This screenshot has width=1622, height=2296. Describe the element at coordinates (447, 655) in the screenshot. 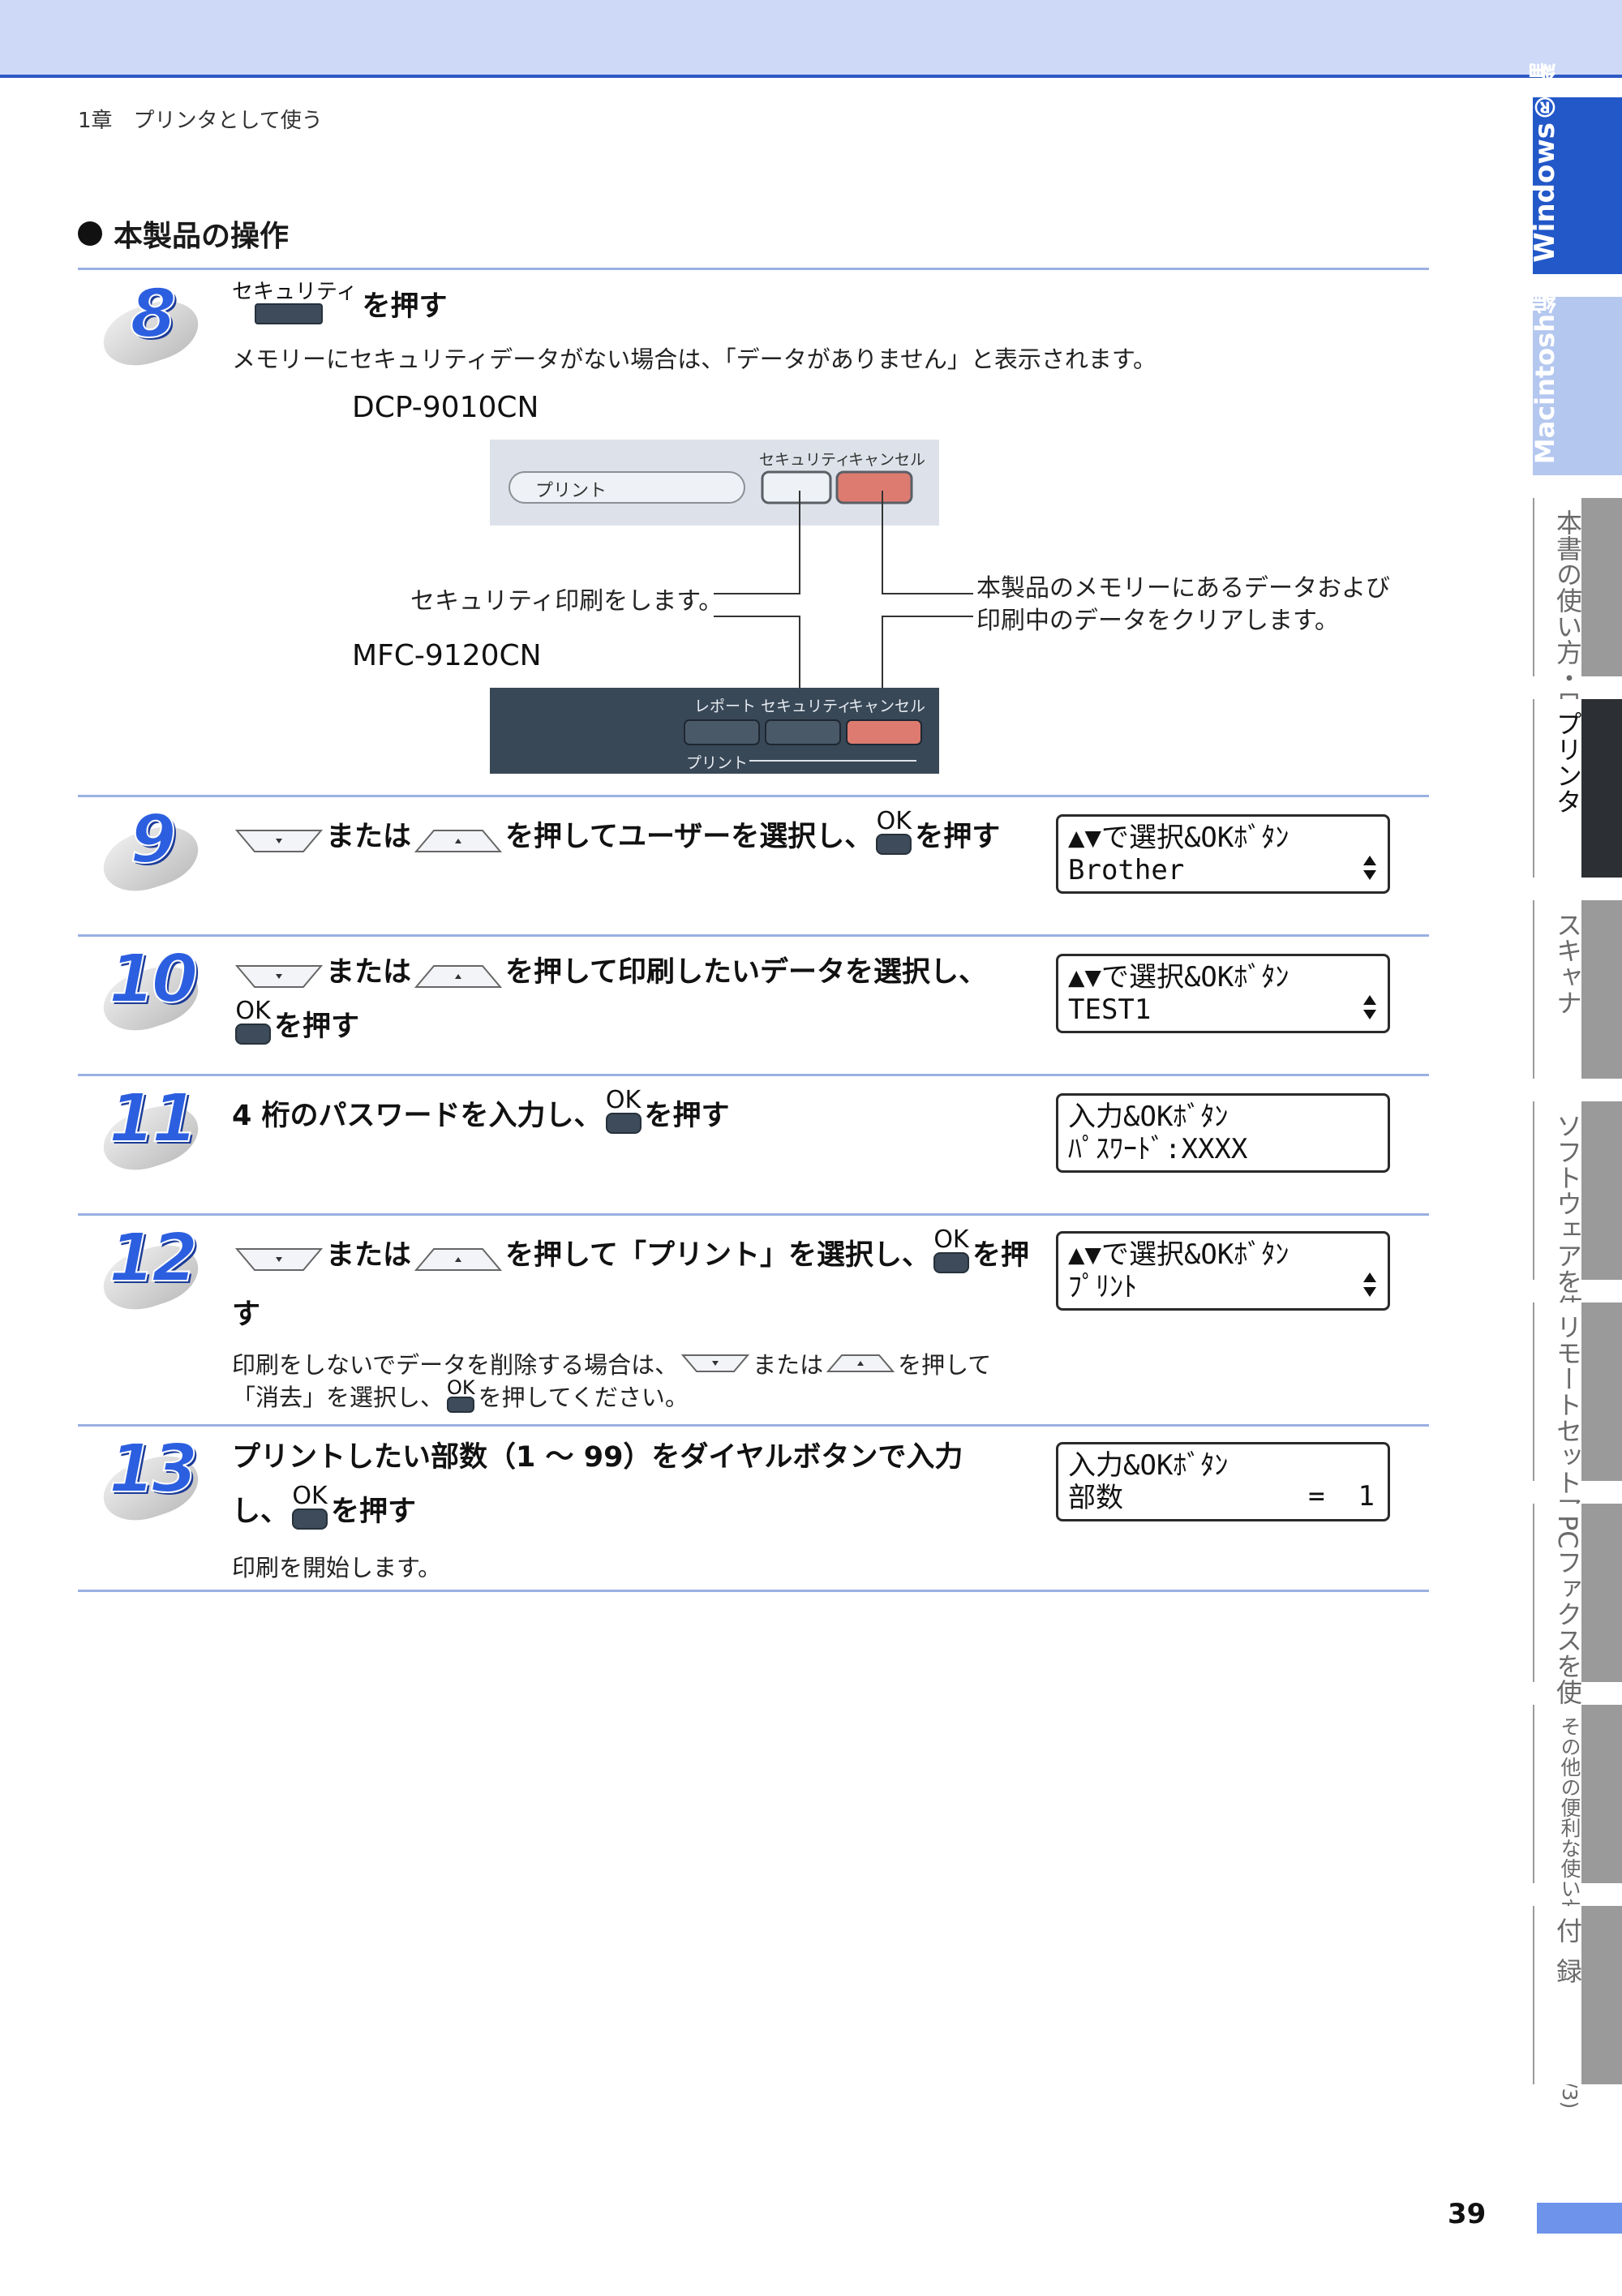

I see `model-mfc: MFC-9120CN` at that location.